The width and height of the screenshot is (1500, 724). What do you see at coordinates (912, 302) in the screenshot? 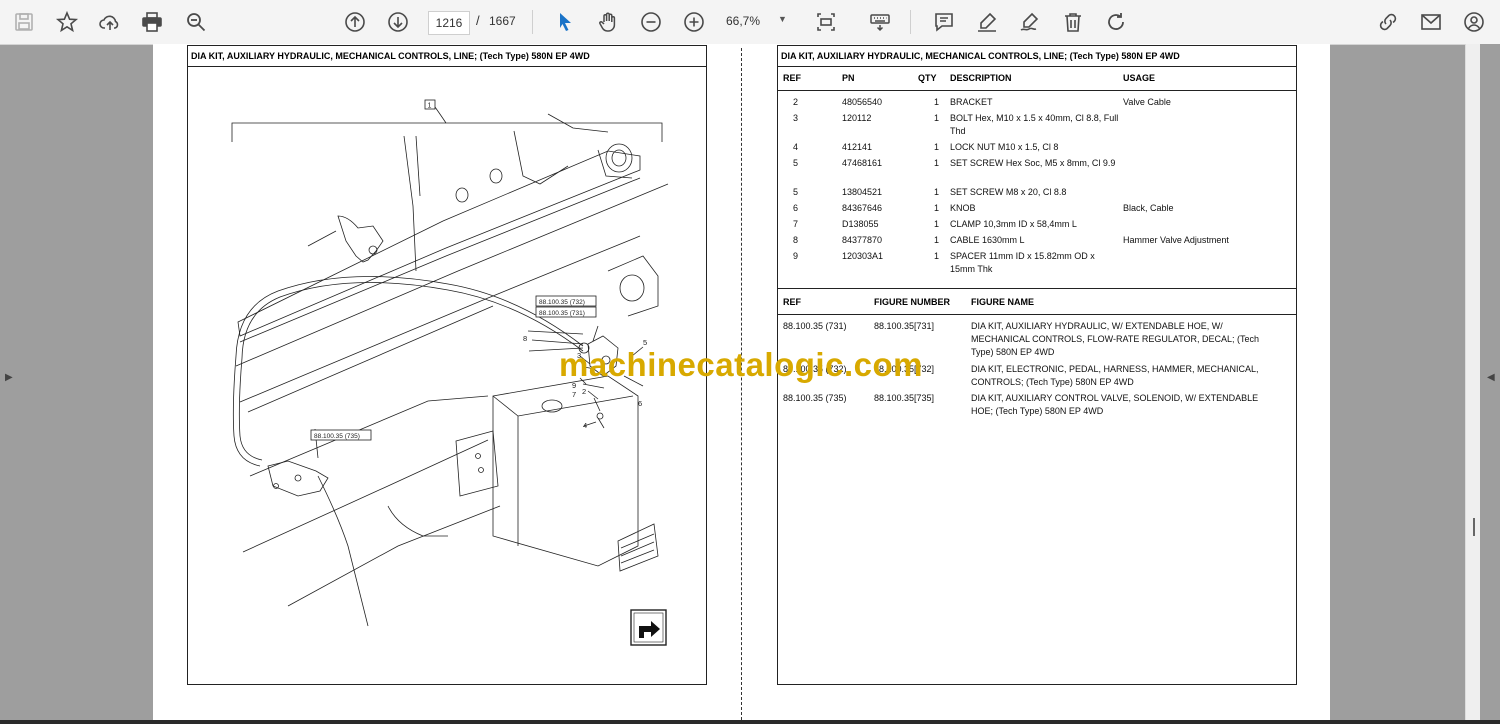
I see `col-header-figure-number: FIGURE NUMBER` at bounding box center [912, 302].